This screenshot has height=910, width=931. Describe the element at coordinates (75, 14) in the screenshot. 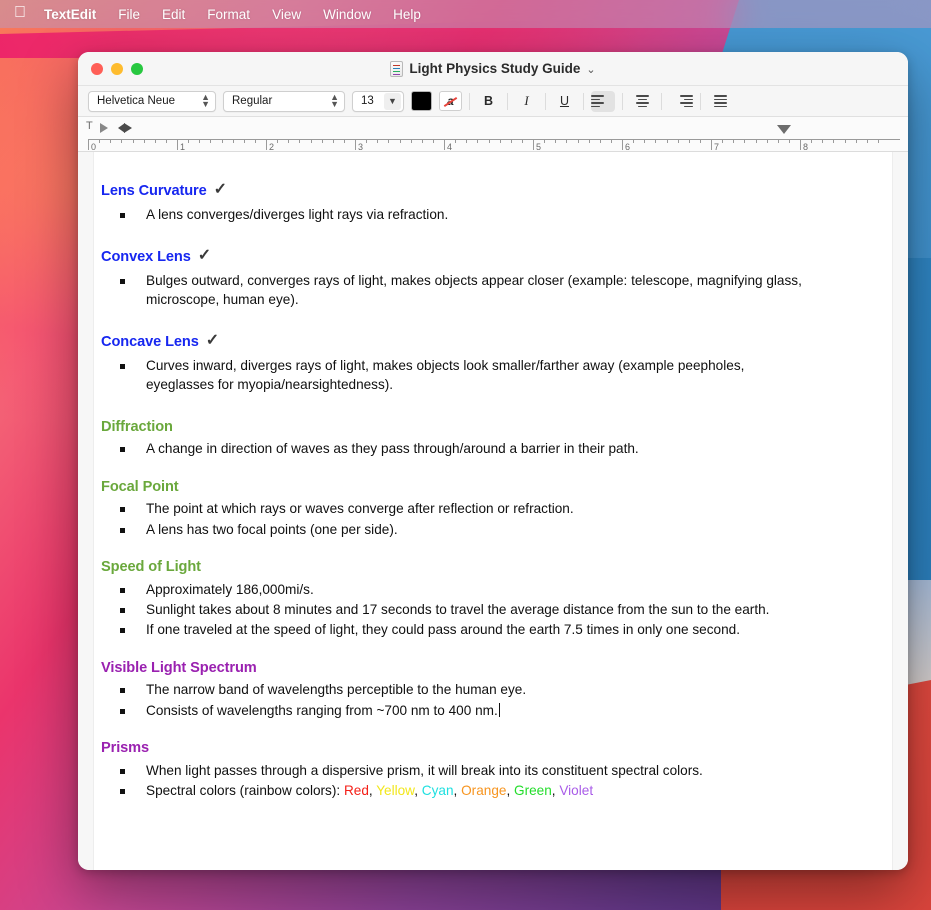

I see `menu-item-textedit: TextEdit` at that location.